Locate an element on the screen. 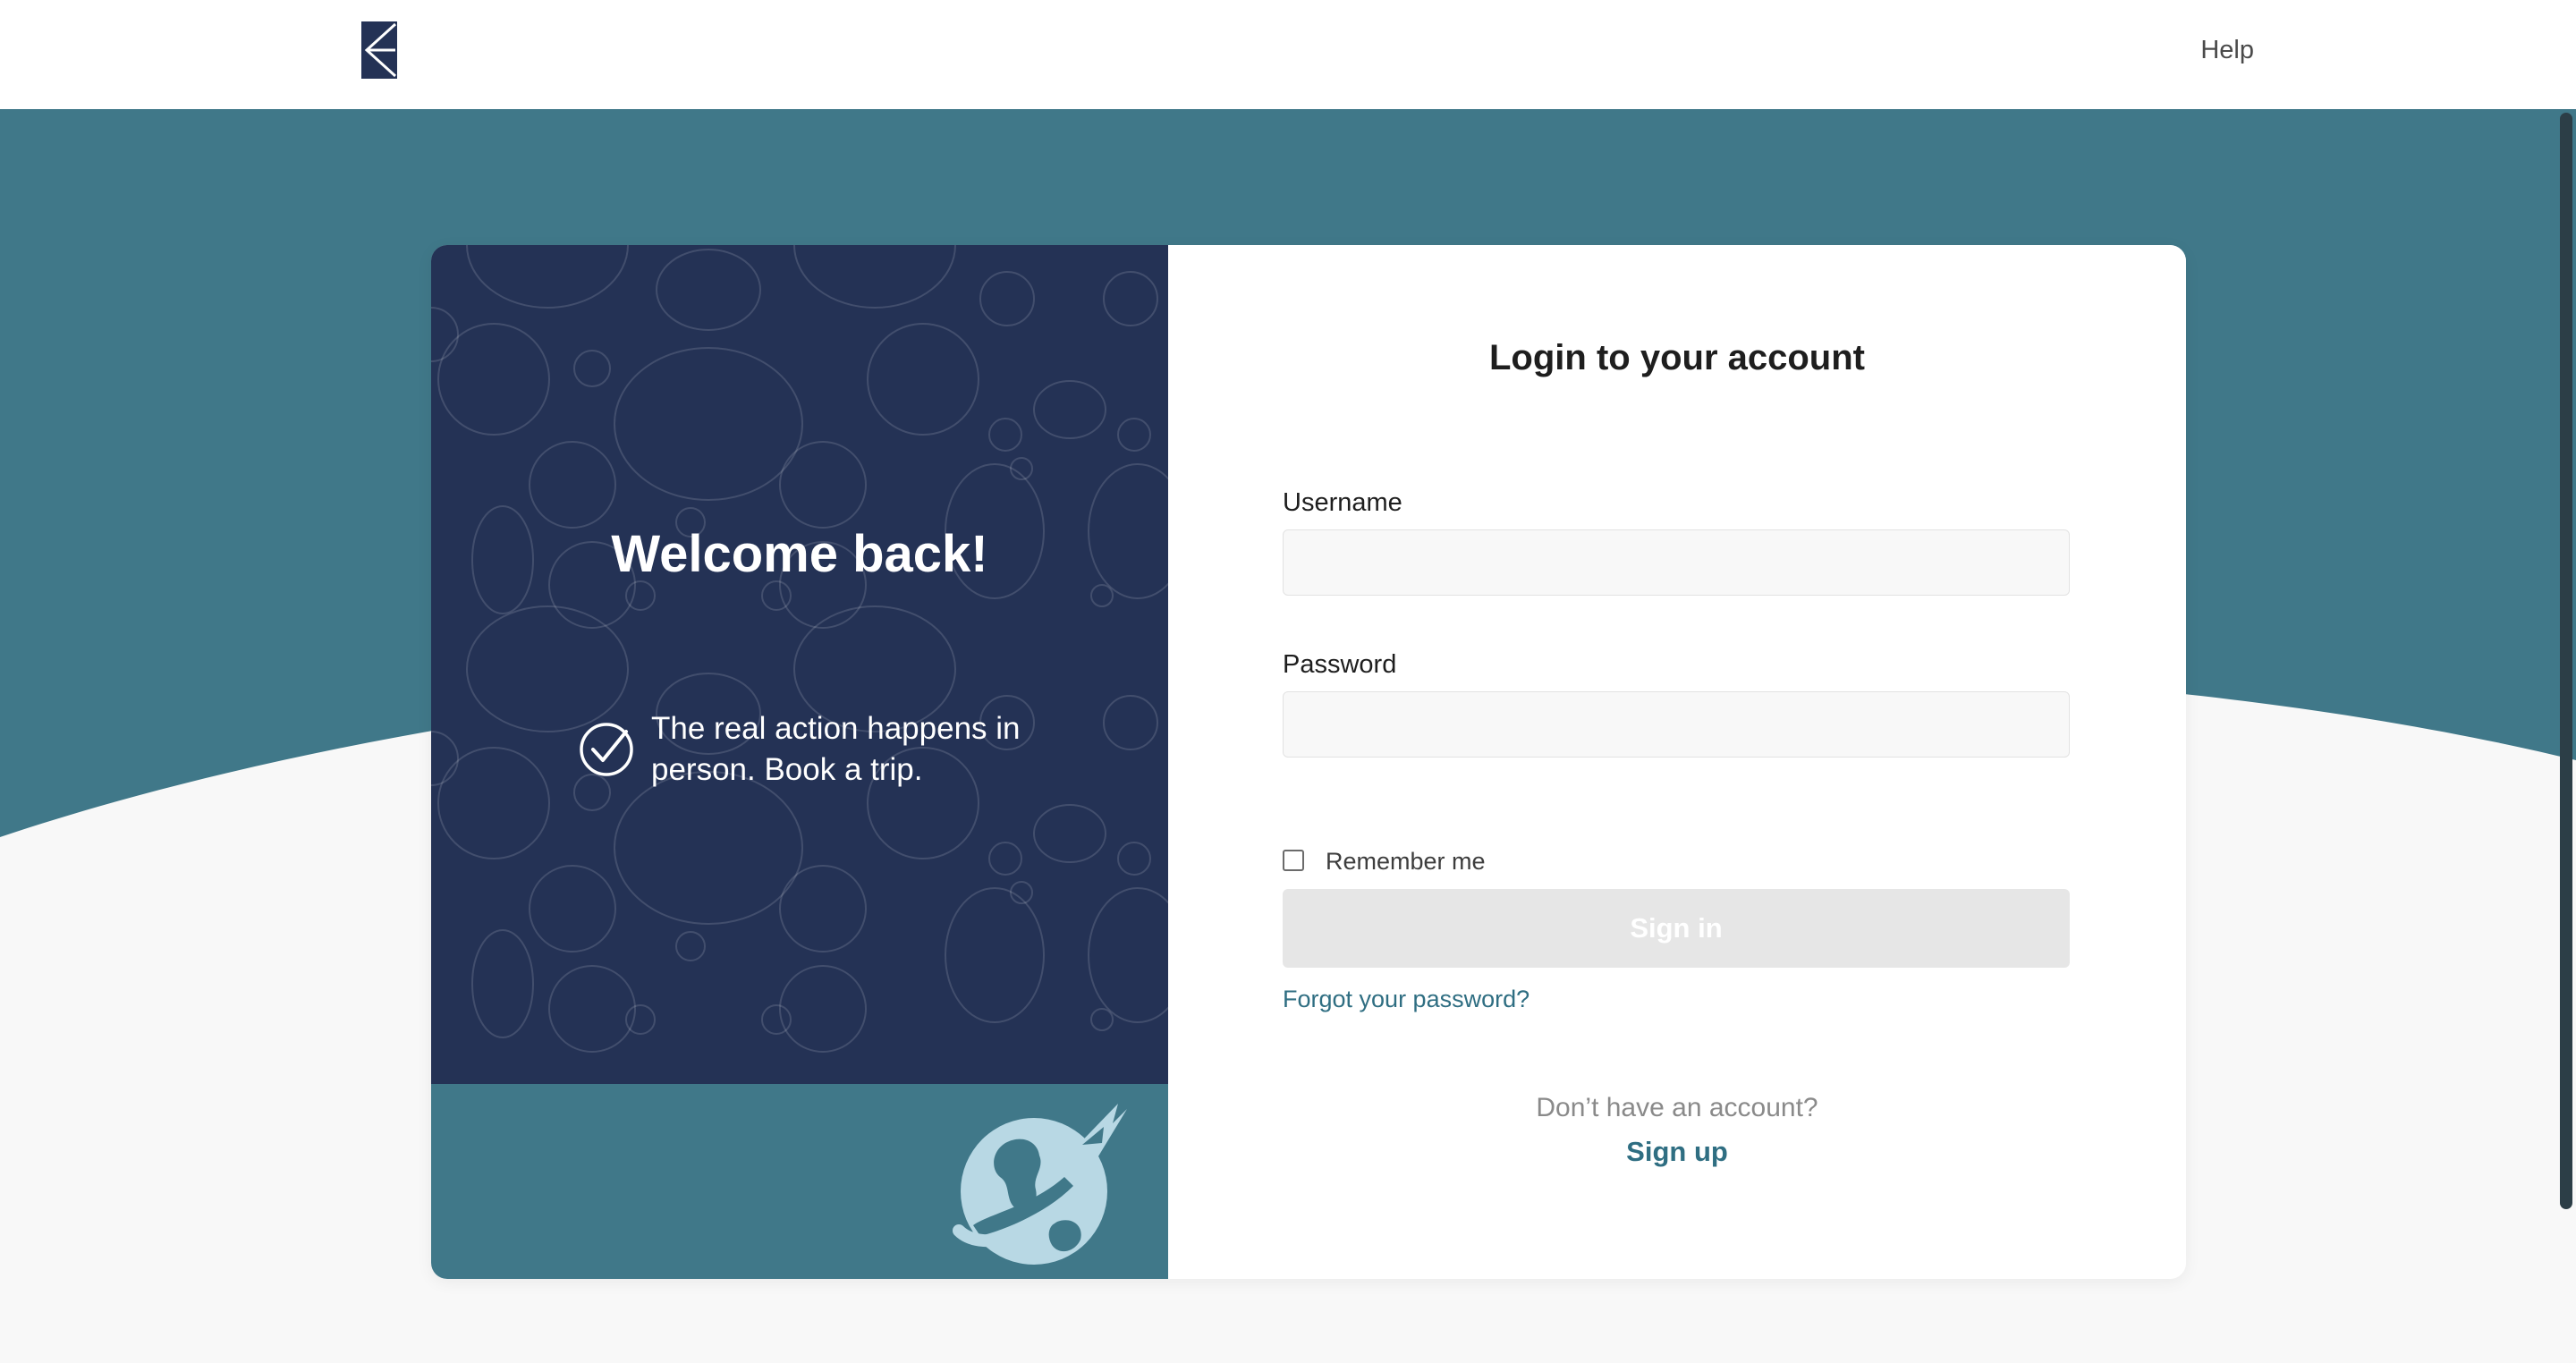  top-navigation-bar: Help is located at coordinates (1288, 55).